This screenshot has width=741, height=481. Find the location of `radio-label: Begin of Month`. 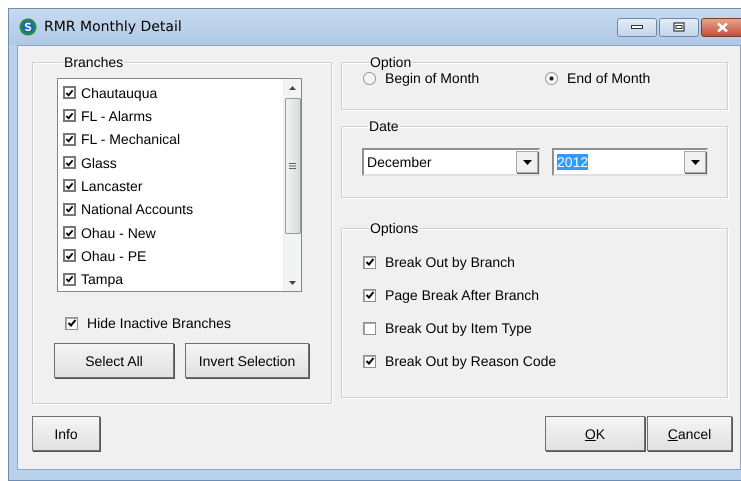

radio-label: Begin of Month is located at coordinates (432, 78).